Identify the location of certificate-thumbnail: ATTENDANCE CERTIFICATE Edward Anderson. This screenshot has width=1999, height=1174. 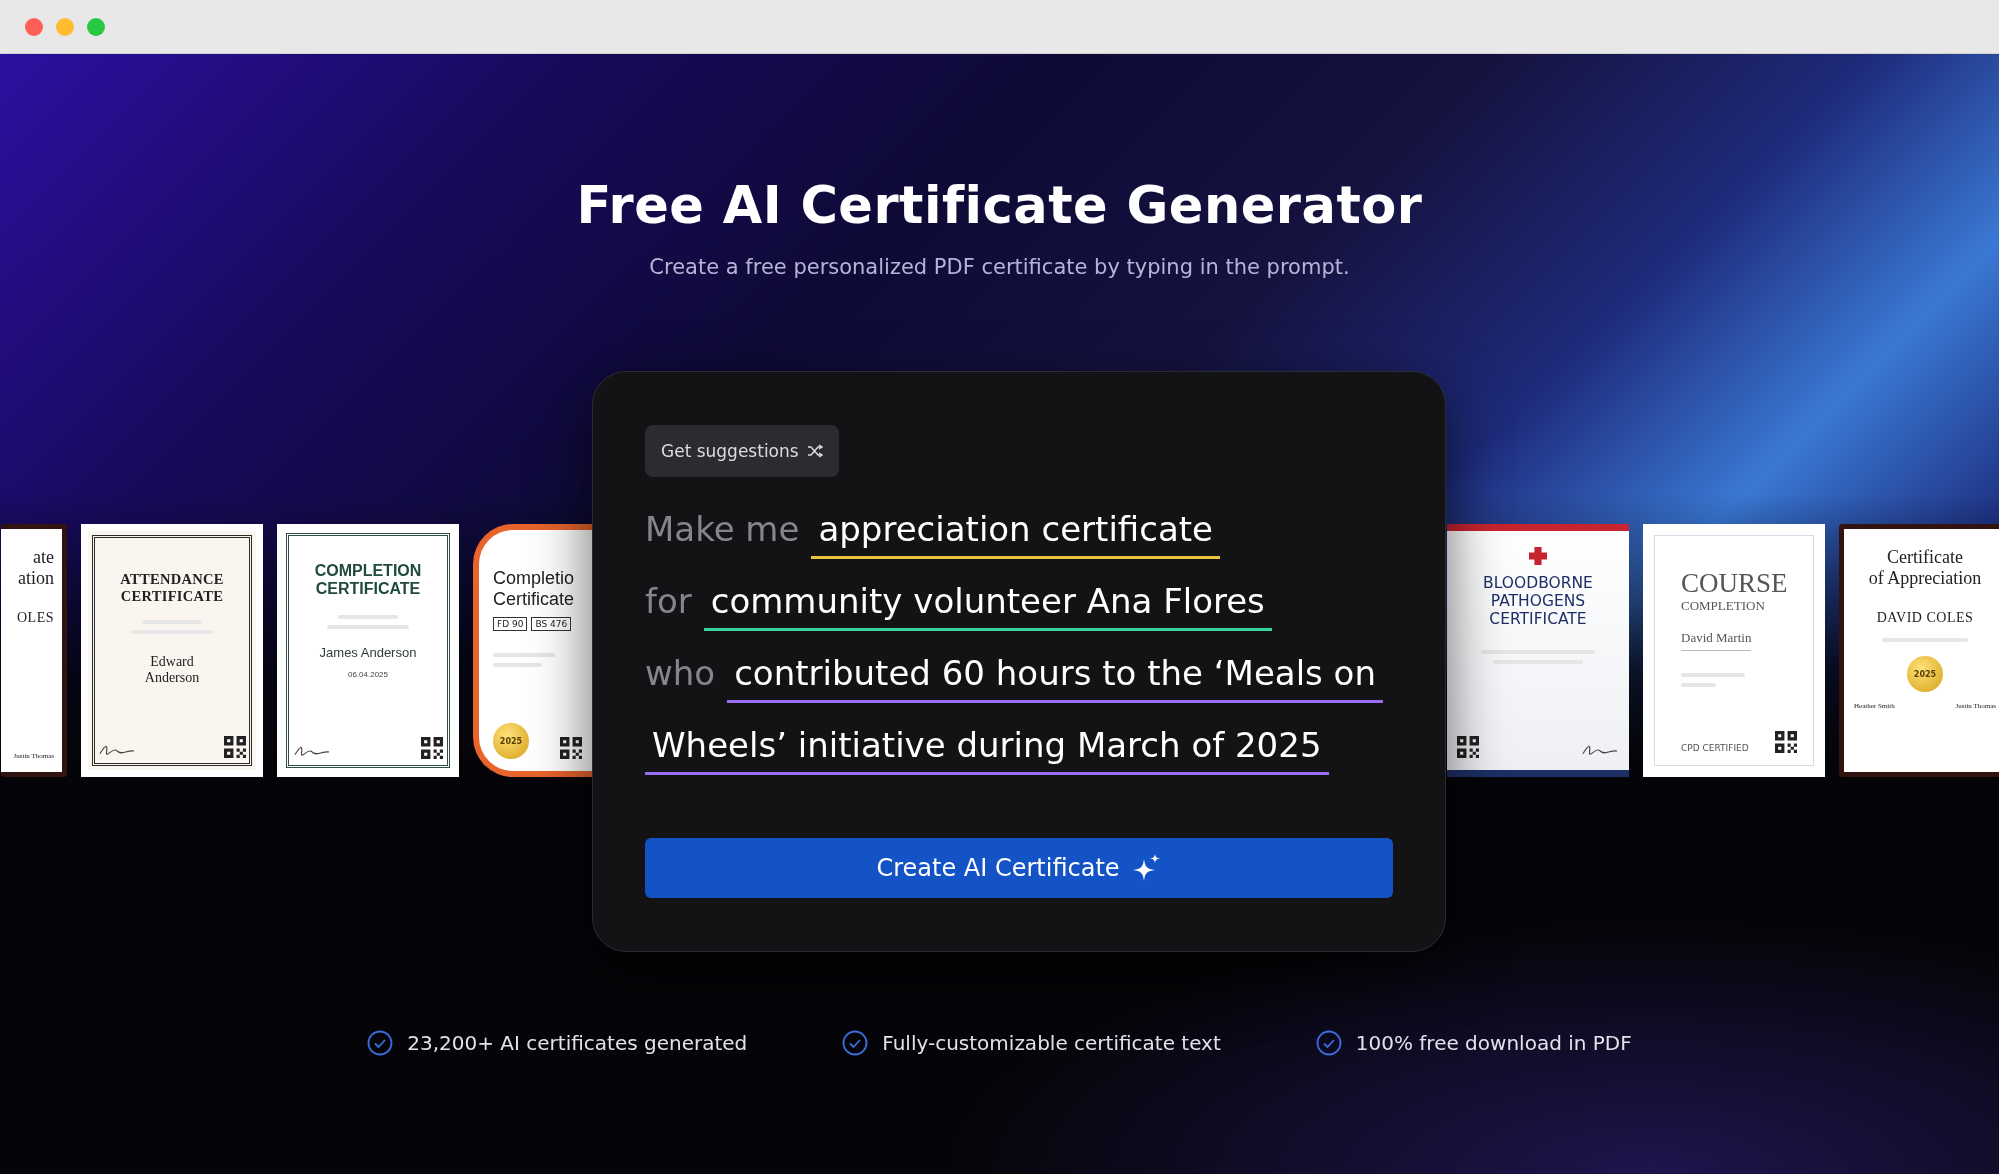
(172, 650).